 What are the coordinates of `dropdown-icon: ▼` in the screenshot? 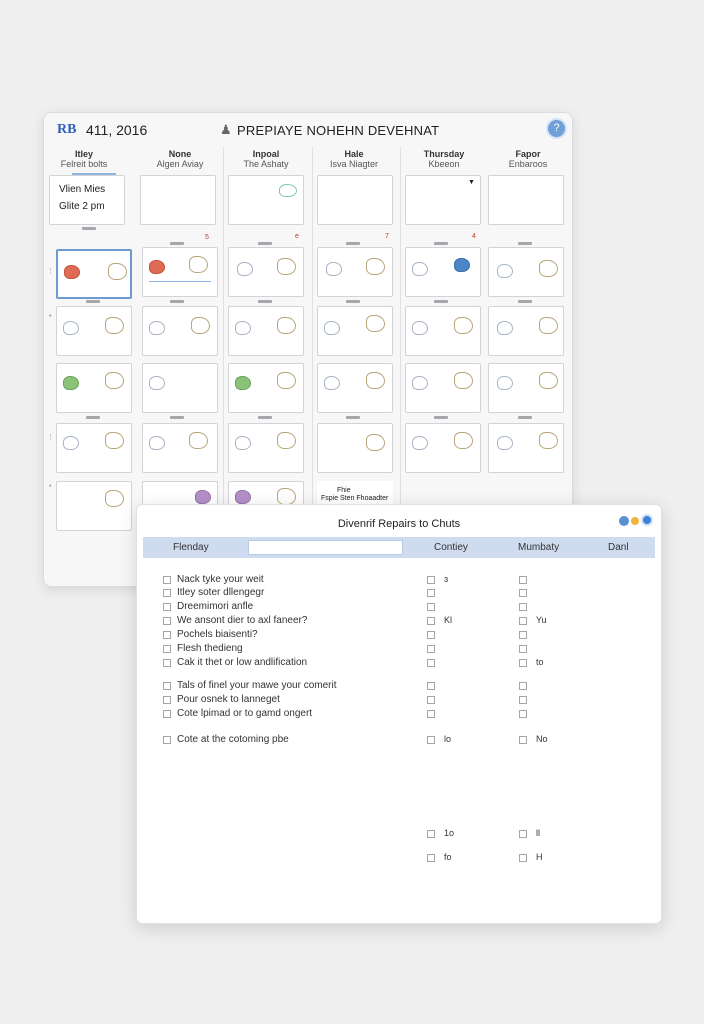 It's located at (471, 182).